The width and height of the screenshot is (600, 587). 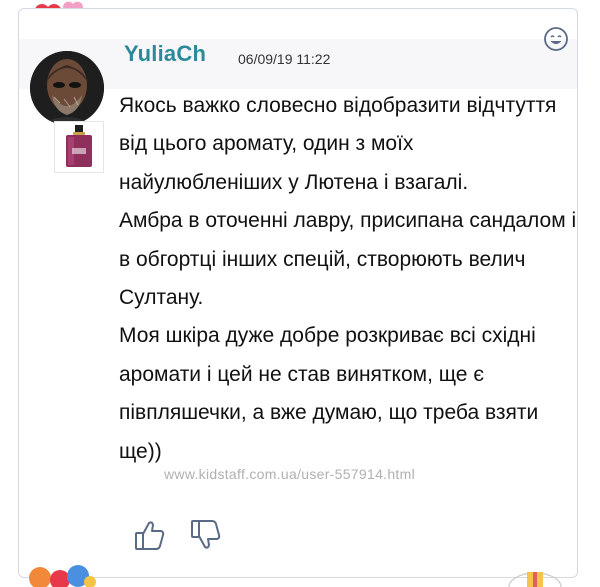 What do you see at coordinates (289, 474) in the screenshot?
I see `site-watermark: www.kidstaff.com.ua/user-557914.html` at bounding box center [289, 474].